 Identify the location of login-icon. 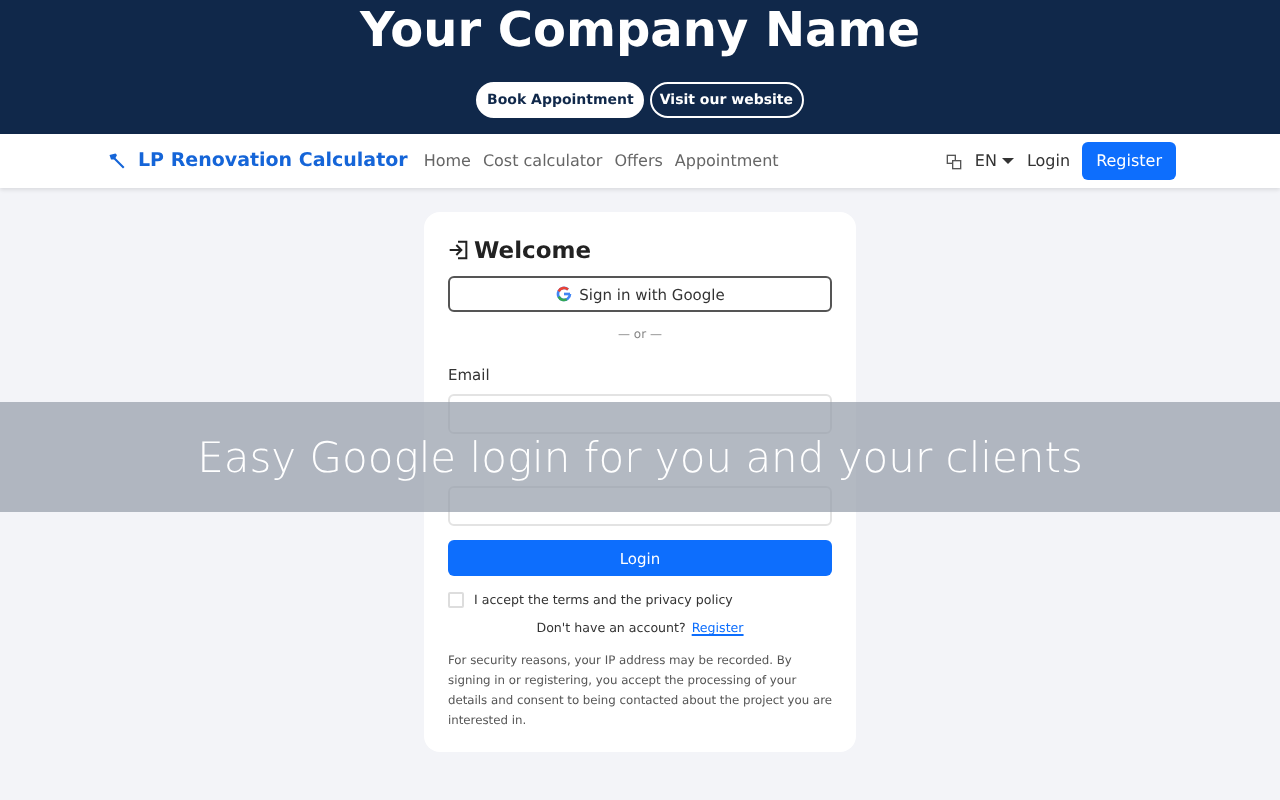
(458, 250).